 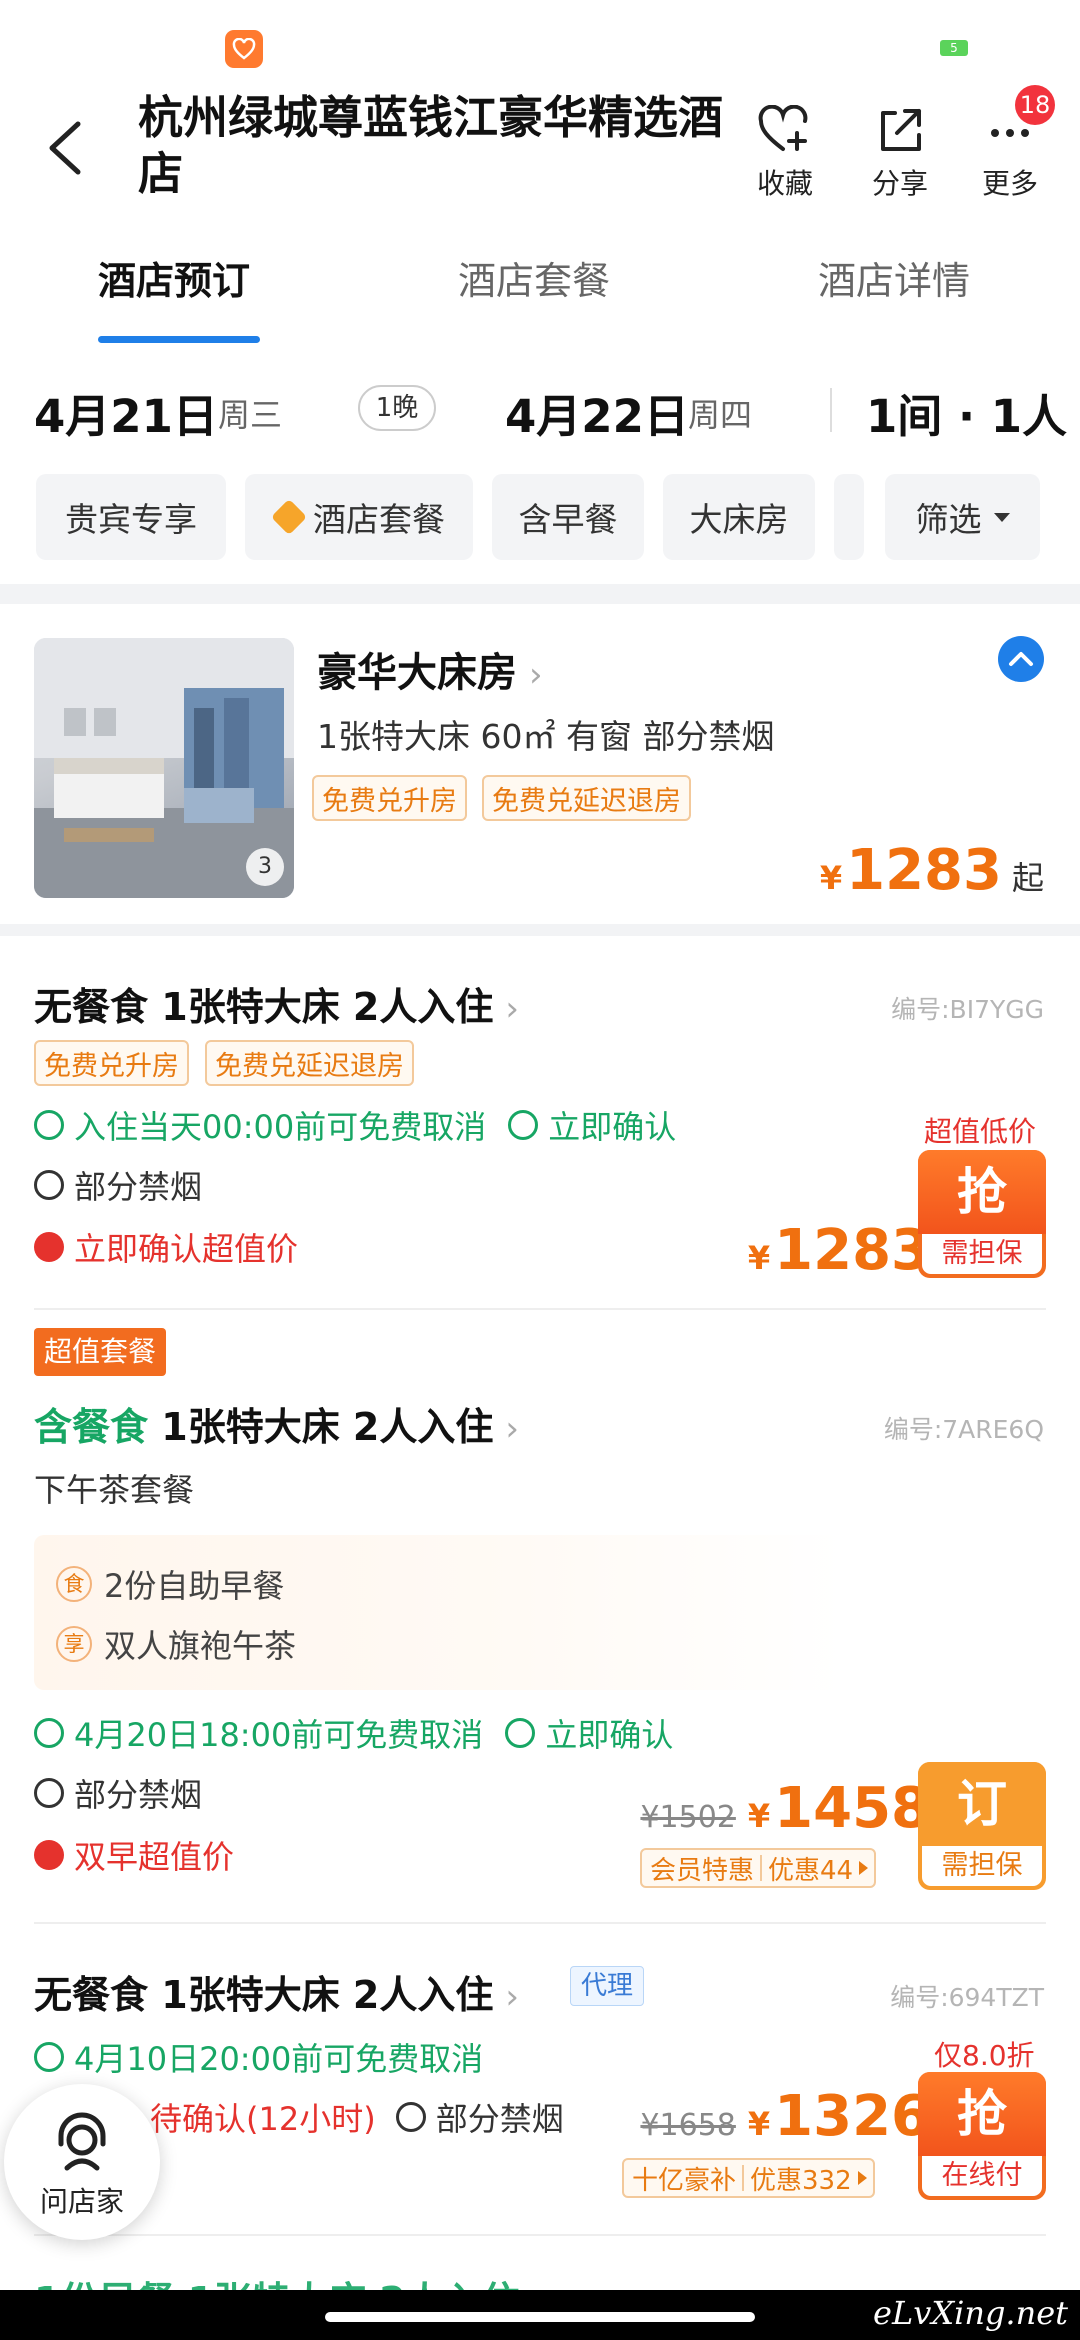 What do you see at coordinates (74, 1644) in the screenshot?
I see `enjoy-icon: 享` at bounding box center [74, 1644].